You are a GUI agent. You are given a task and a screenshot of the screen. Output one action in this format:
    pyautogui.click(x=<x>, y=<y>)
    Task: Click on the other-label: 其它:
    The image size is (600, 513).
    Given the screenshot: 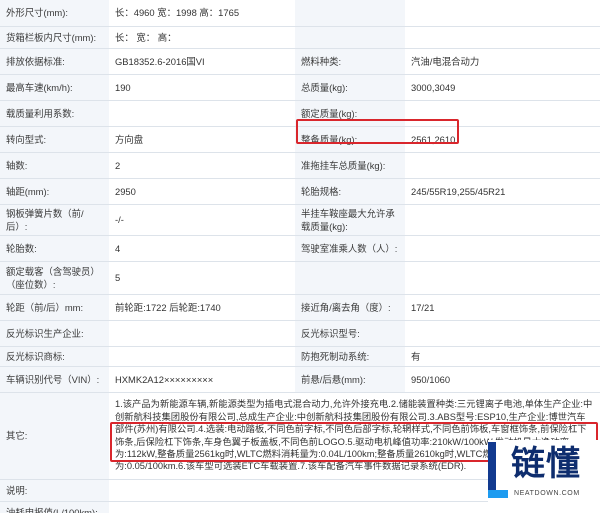 What is the action you would take?
    pyautogui.click(x=54, y=436)
    